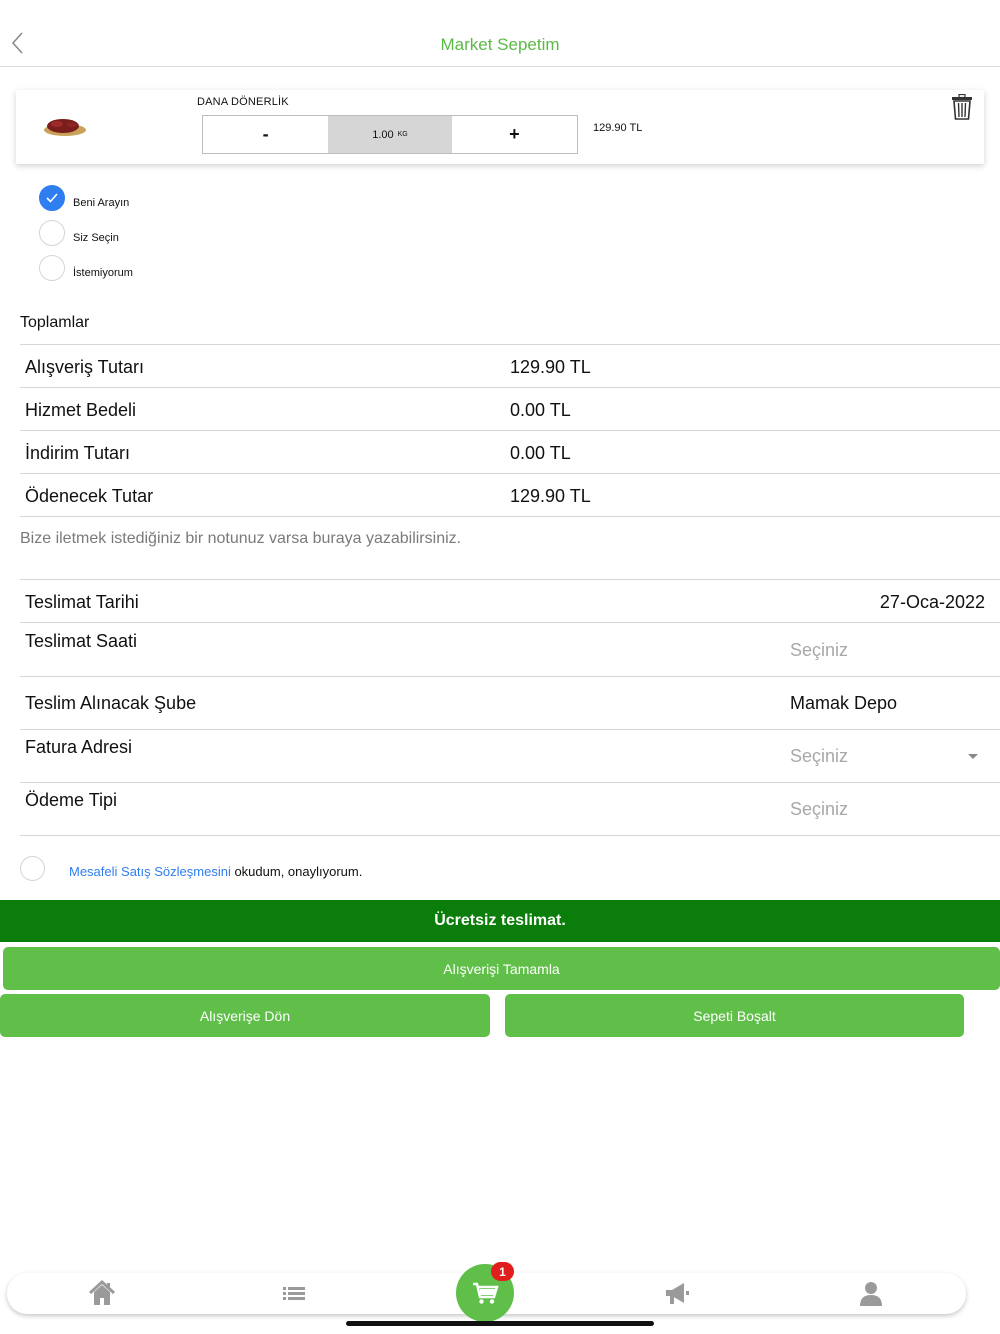 Image resolution: width=1000 pixels, height=1334 pixels. I want to click on totals-row: Hizmet Bedeli 0.00 TL, so click(510, 408).